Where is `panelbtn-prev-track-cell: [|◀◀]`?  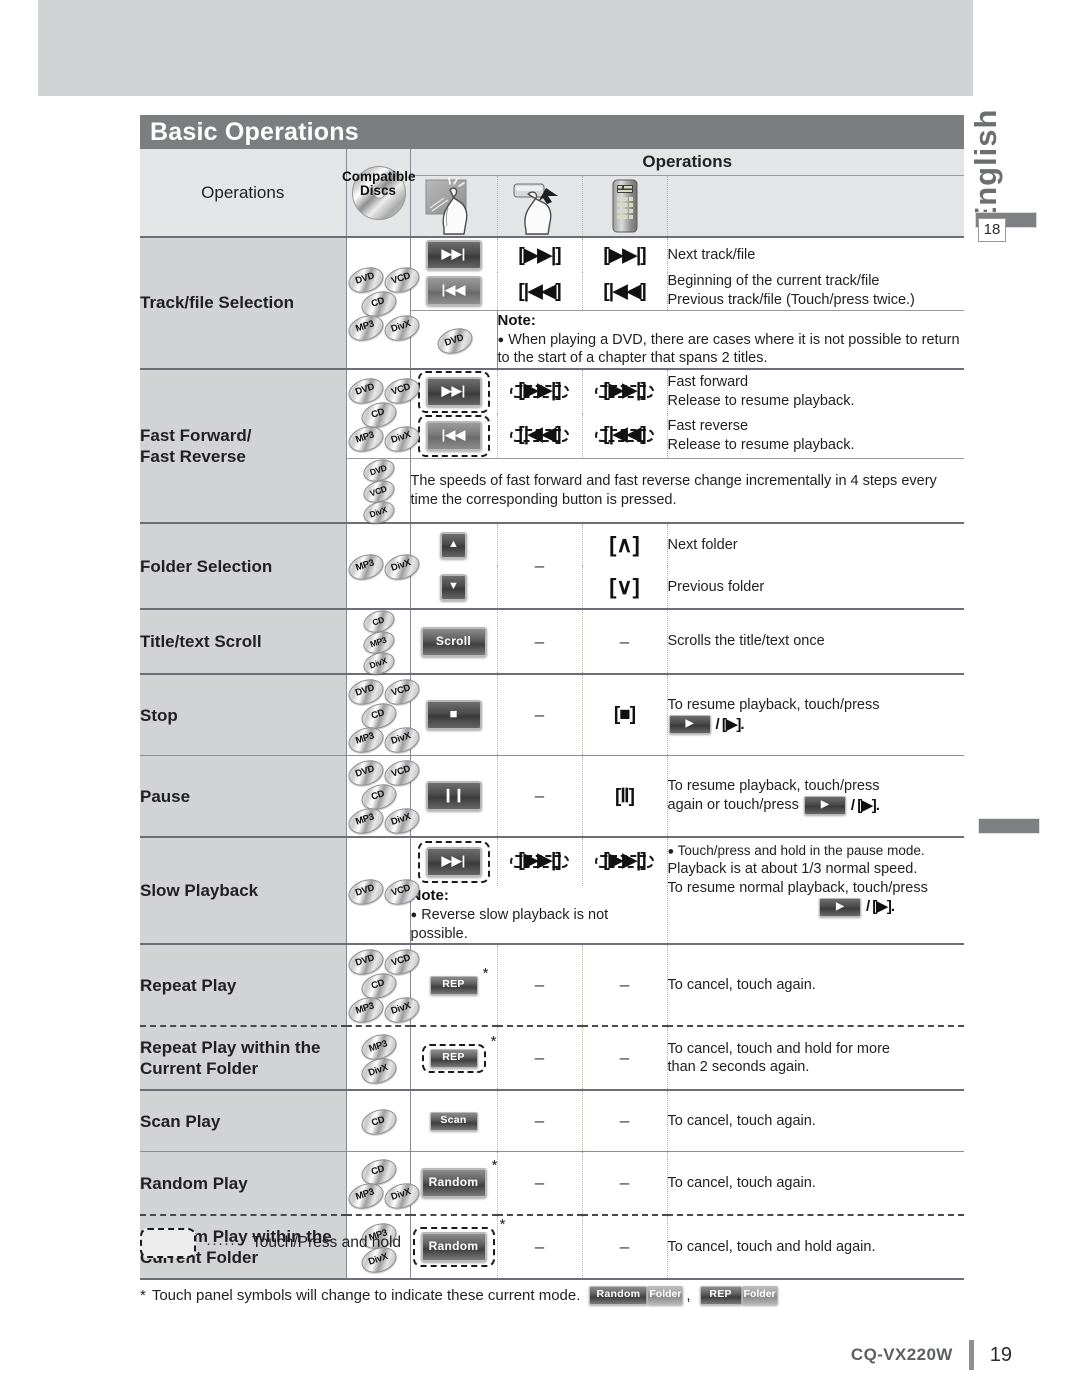
panelbtn-prev-track-cell: [|◀◀] is located at coordinates (539, 291).